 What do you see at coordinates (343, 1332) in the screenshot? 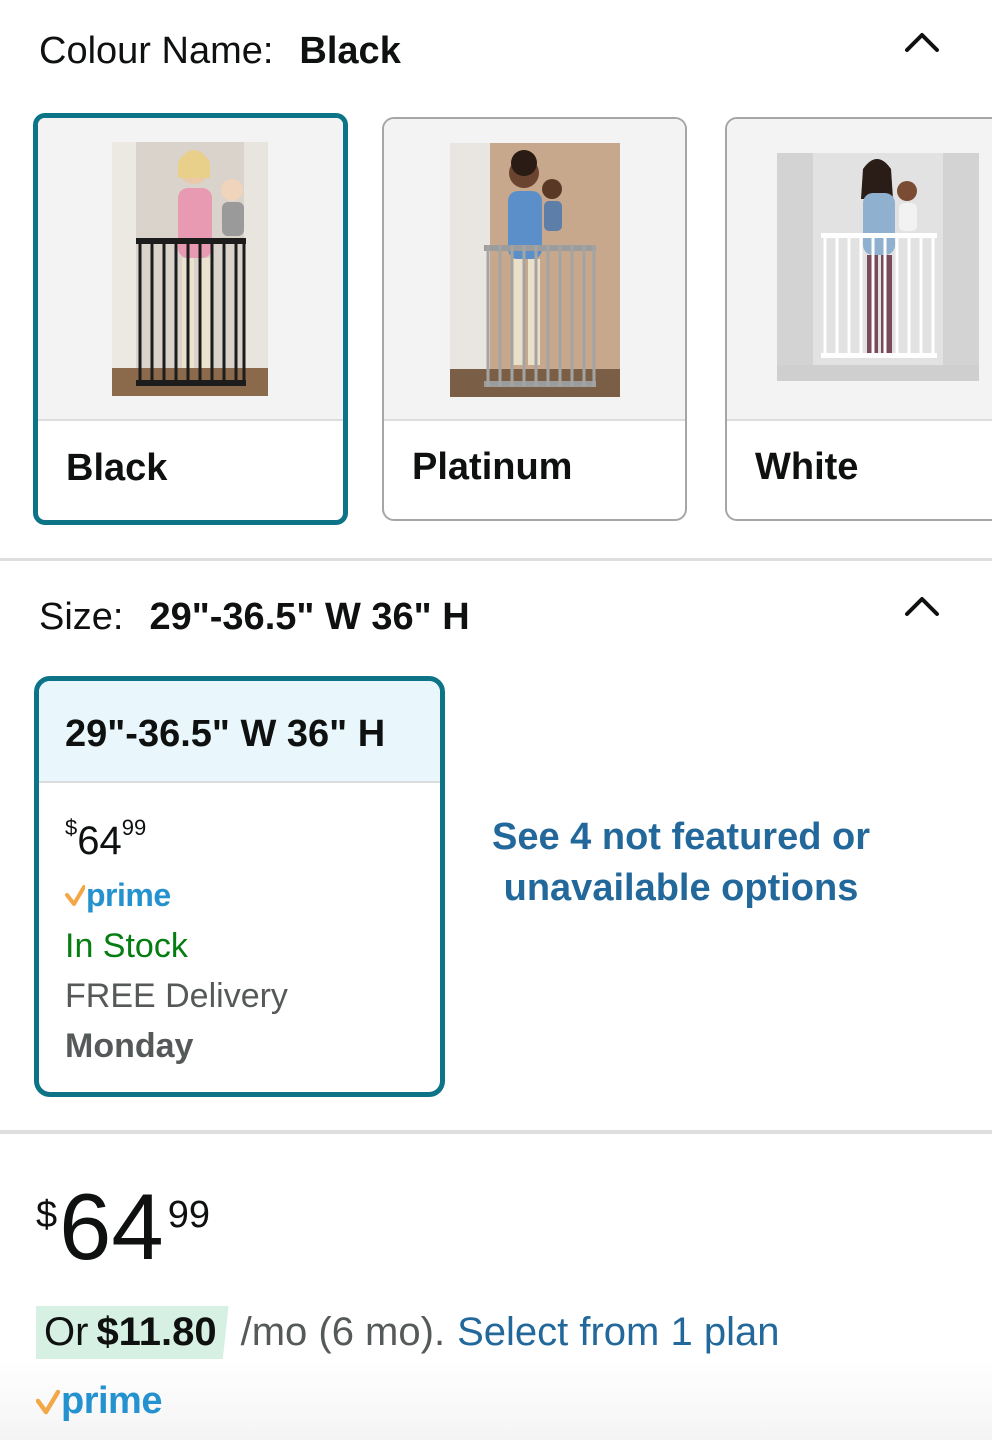
I see `installment-term: /mo (6 mo).` at bounding box center [343, 1332].